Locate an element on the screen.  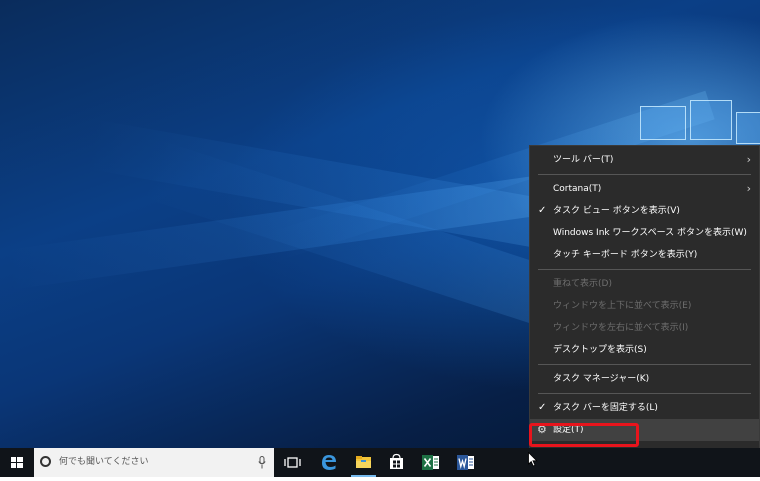
task-view-button is located at coordinates (292, 462).